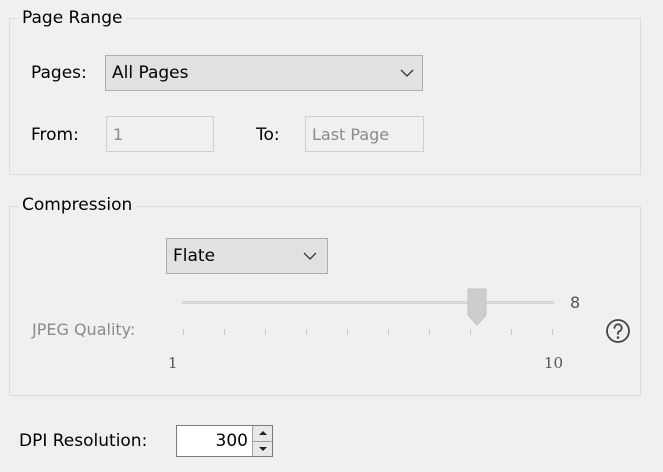 The height and width of the screenshot is (472, 663). I want to click on triangle-up-icon, so click(262, 433).